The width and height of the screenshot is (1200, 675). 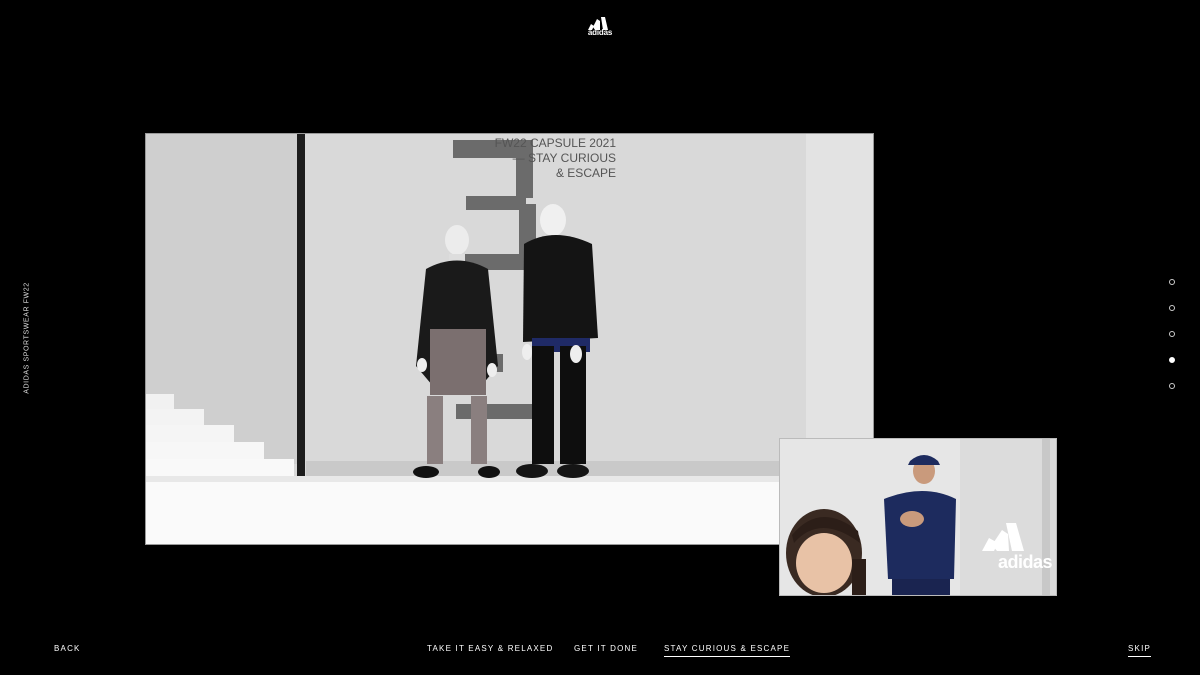 I want to click on chapter-link-stay-curious: STAY CURIOUS & ESCAPE, so click(x=727, y=650).